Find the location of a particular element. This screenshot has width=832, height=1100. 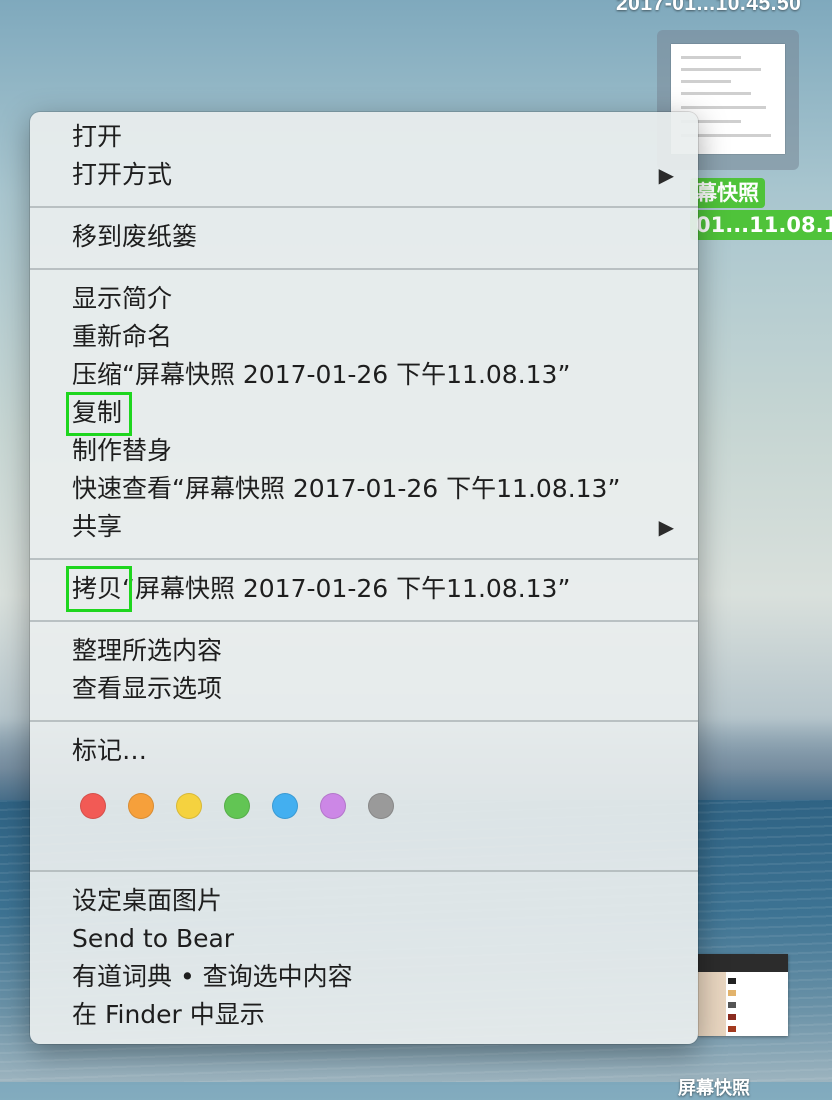

desktop-file-label-selected-line1: 幕快照 is located at coordinates (727, 193).